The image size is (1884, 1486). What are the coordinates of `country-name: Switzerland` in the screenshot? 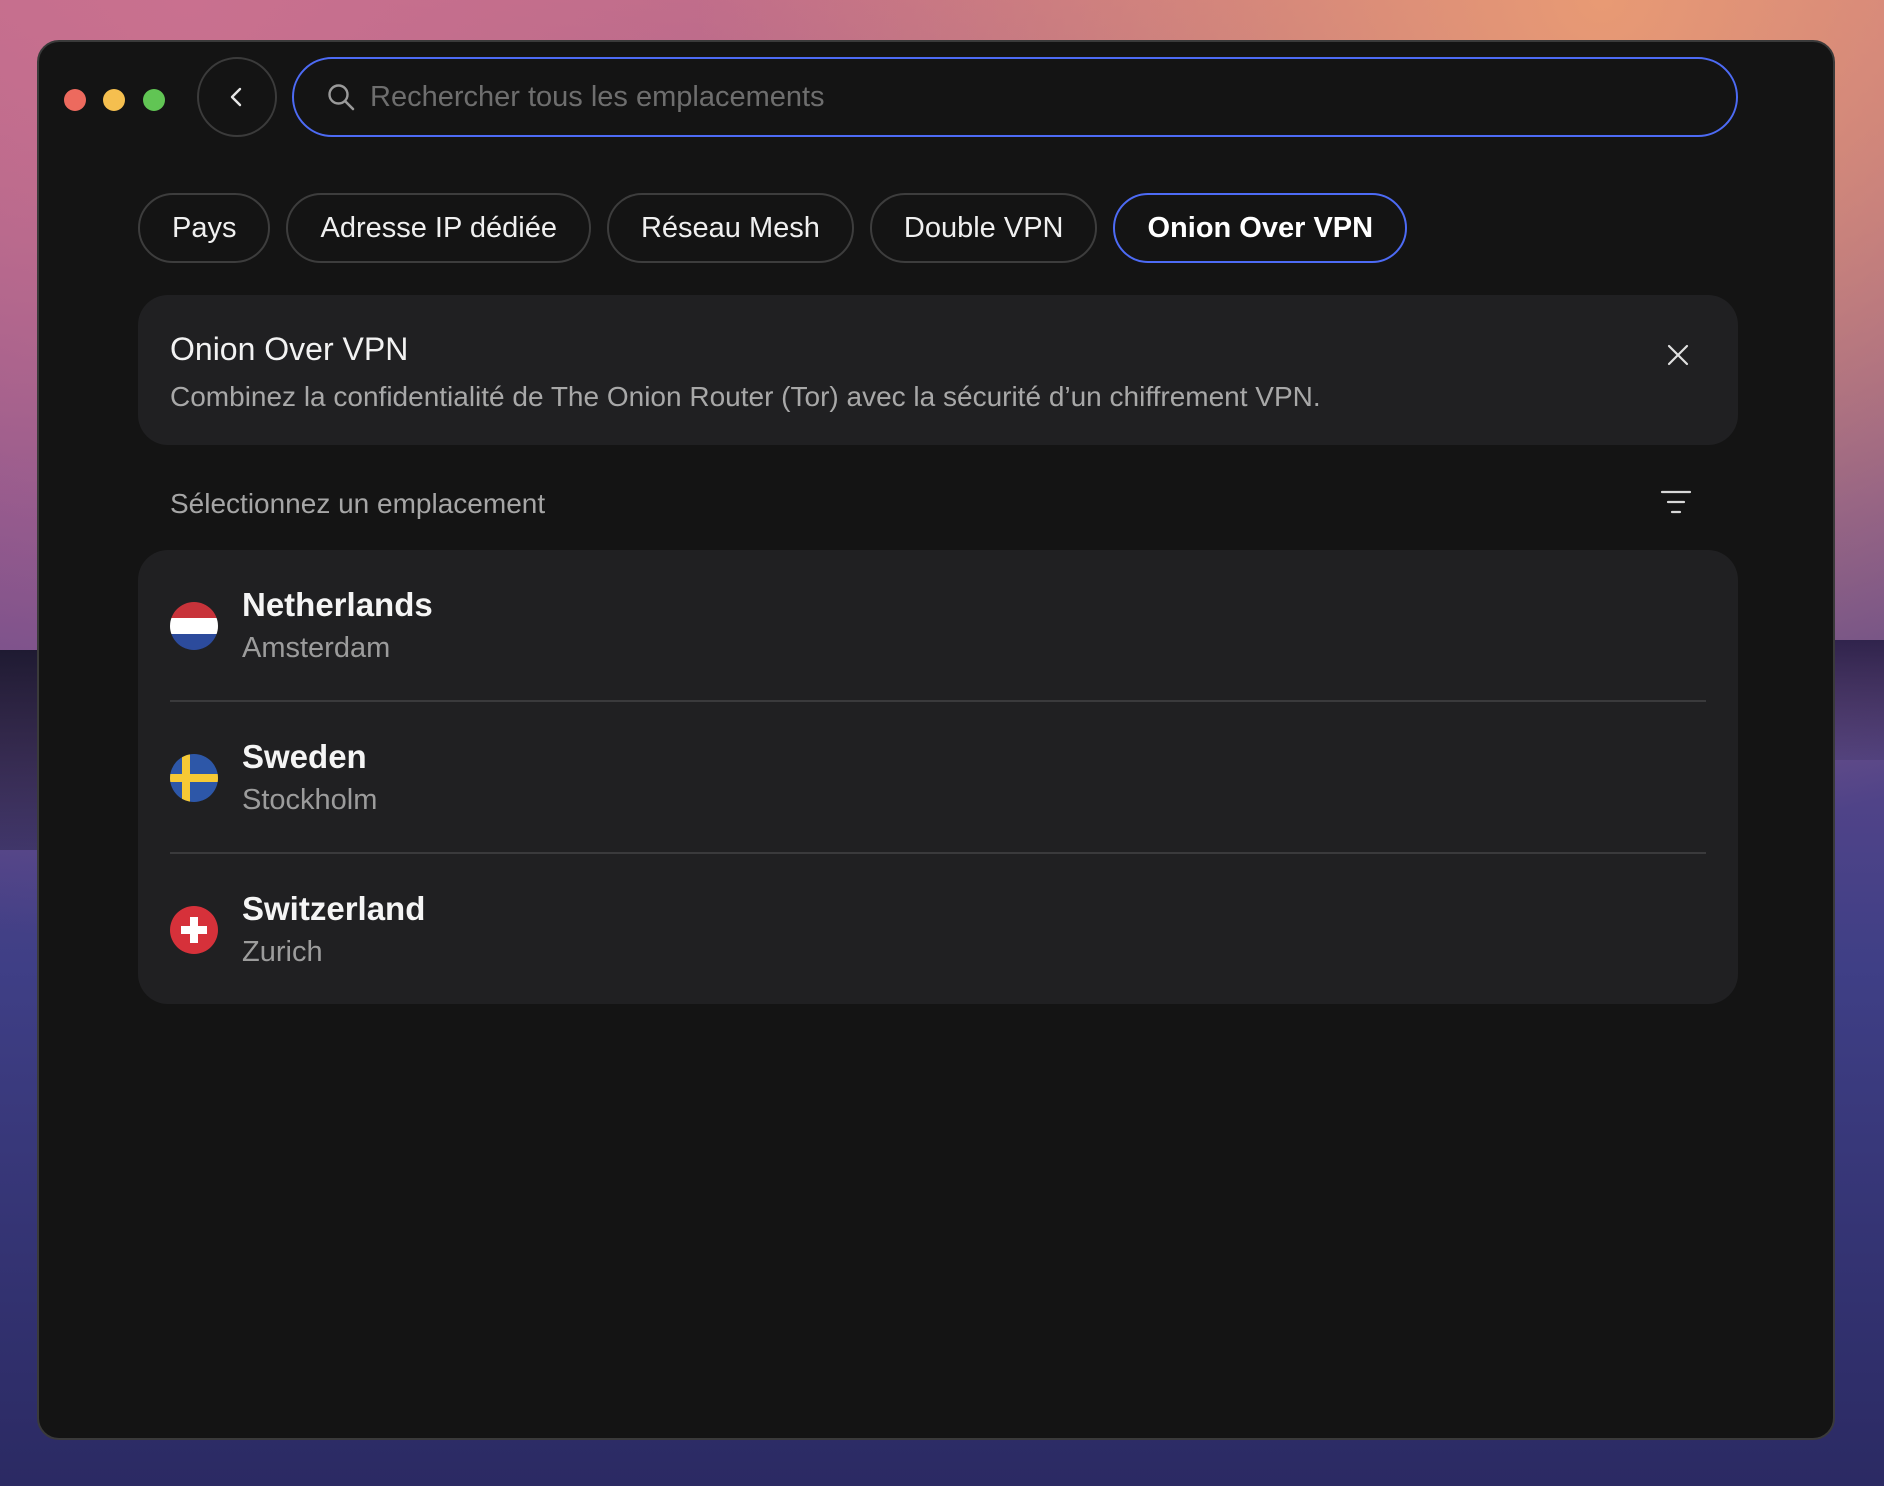 It's located at (334, 908).